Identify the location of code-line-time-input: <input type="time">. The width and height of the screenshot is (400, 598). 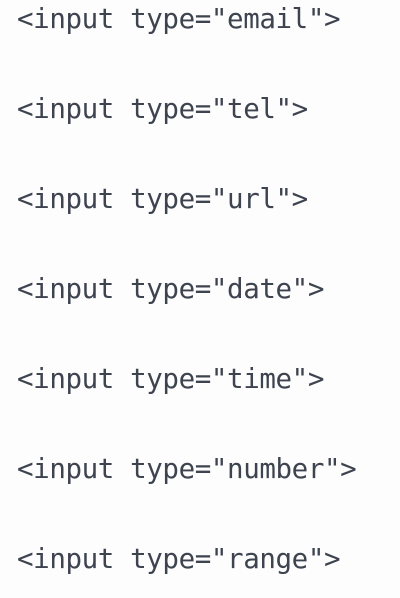
(170, 379).